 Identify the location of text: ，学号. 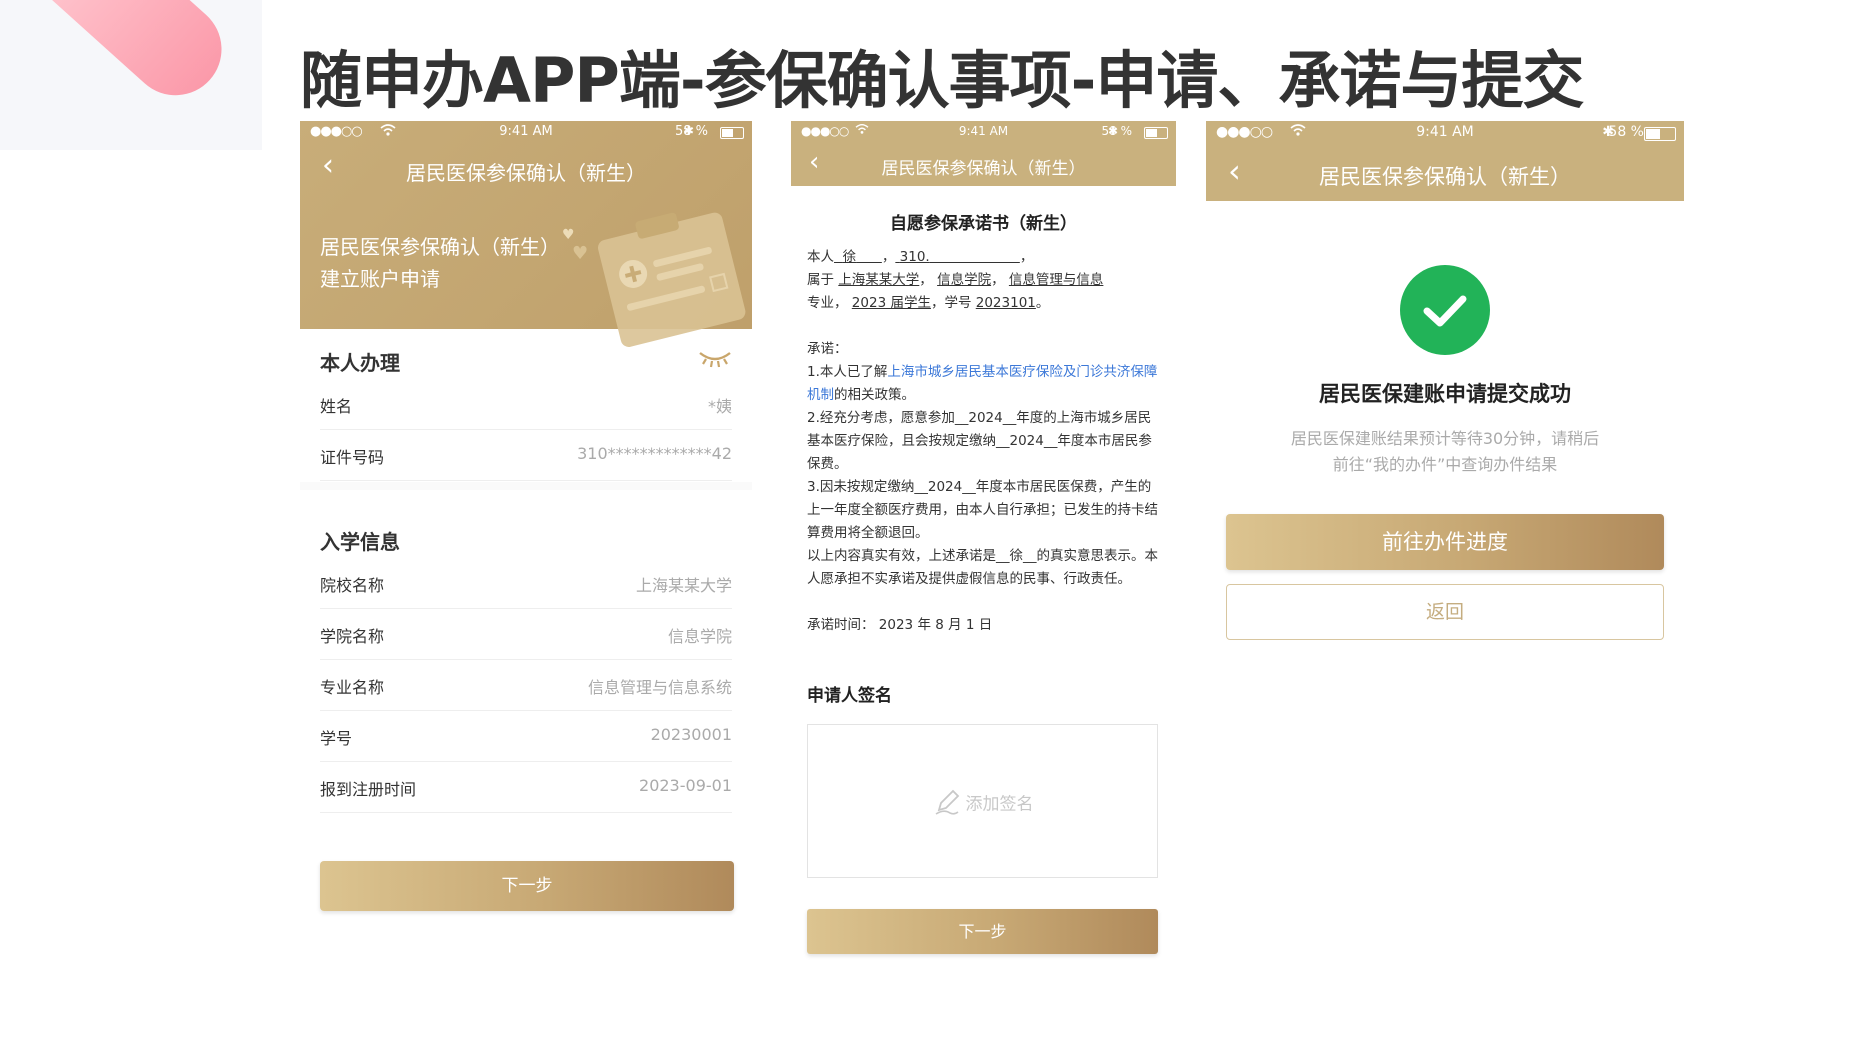
(951, 303).